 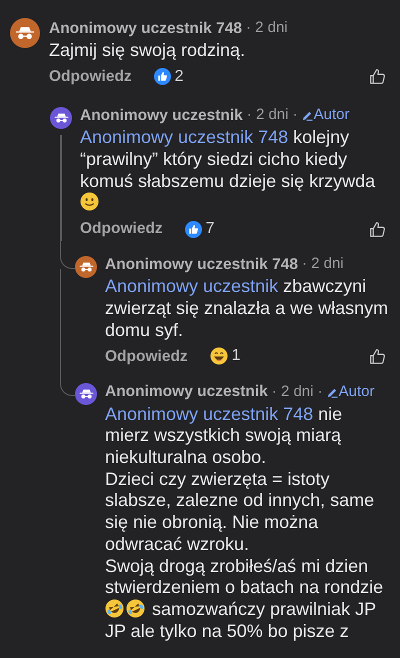 I want to click on reaction-count: 2, so click(x=179, y=76).